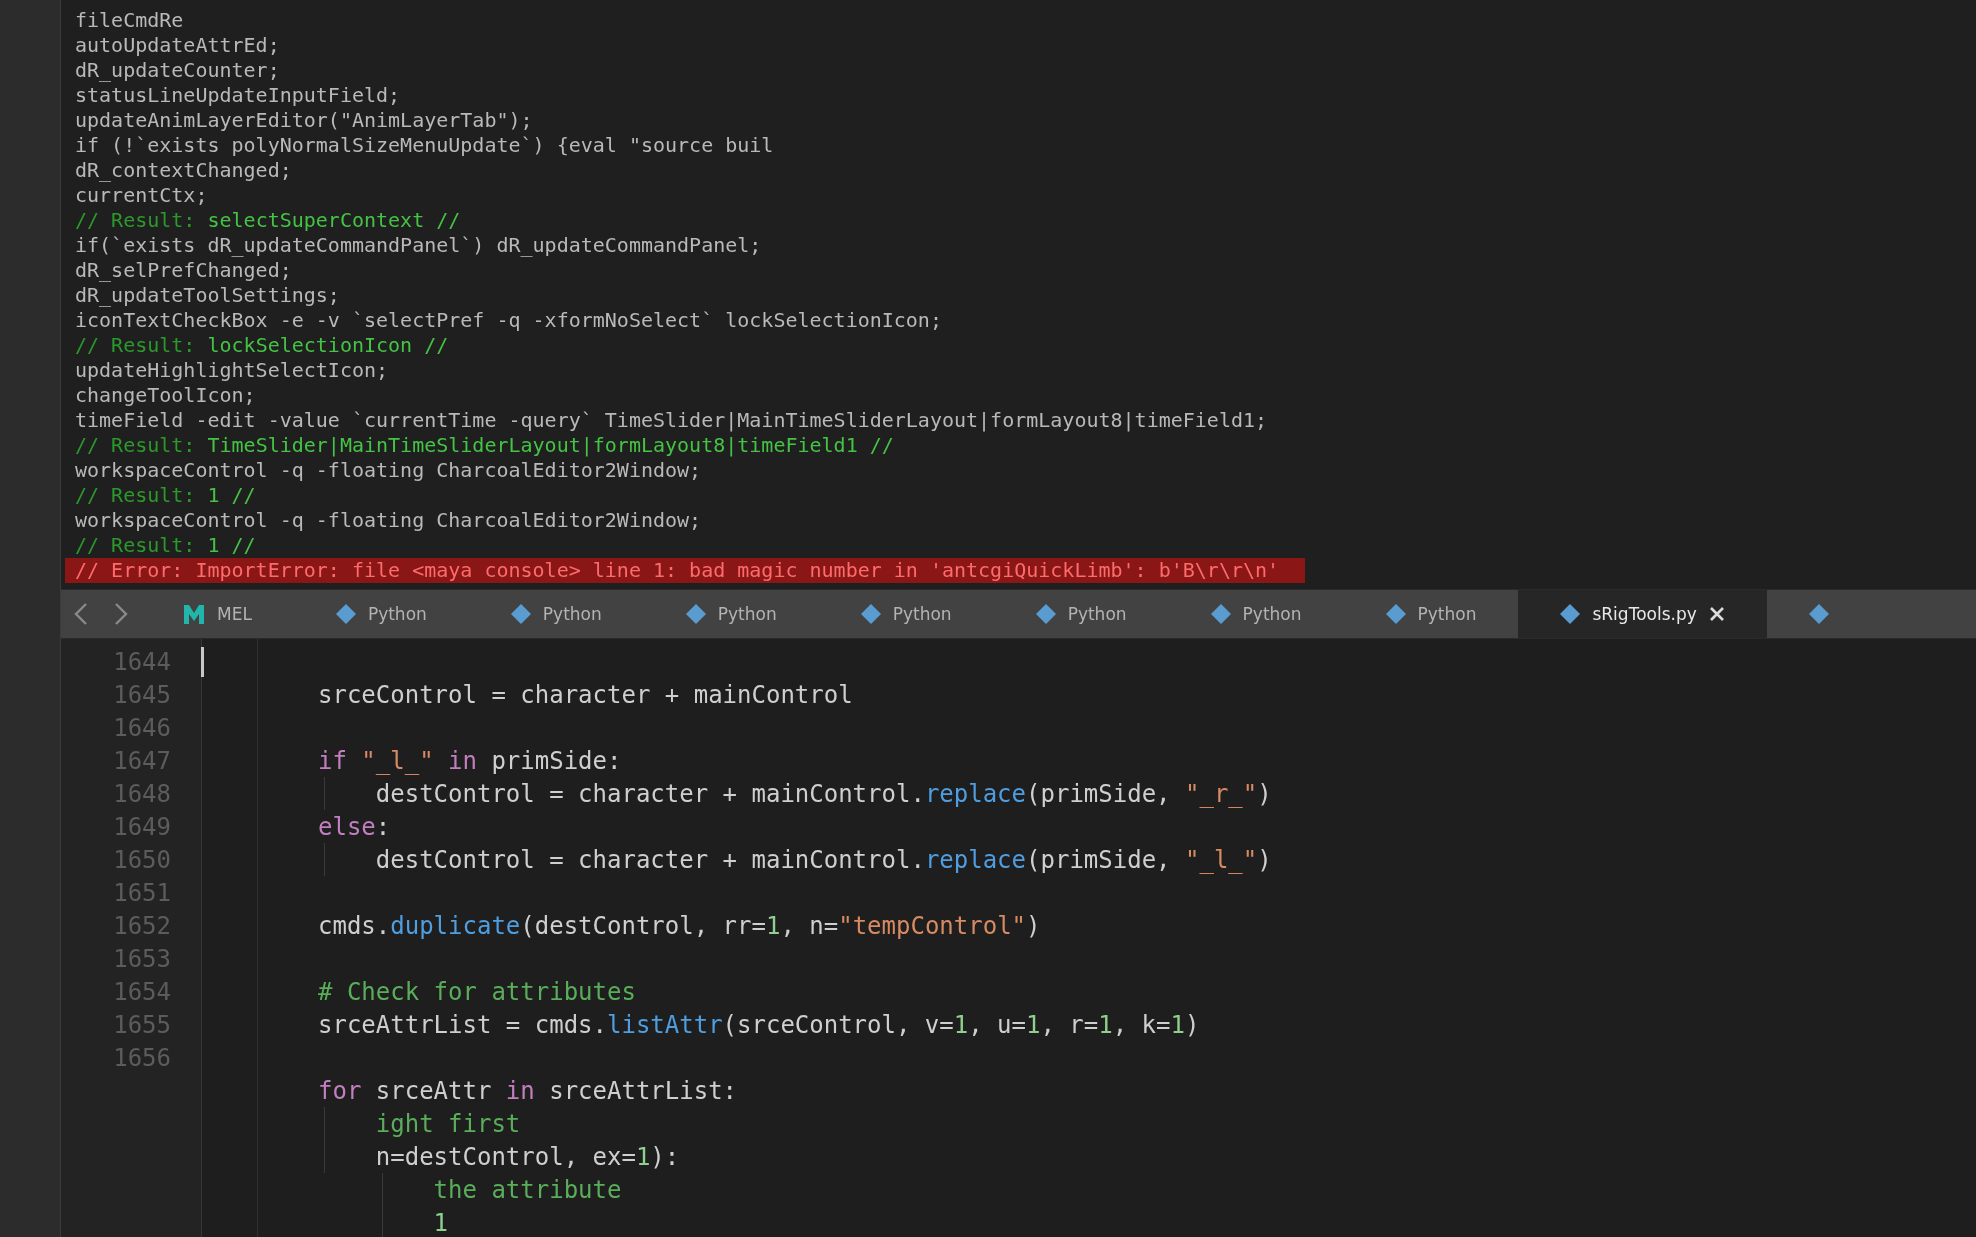 This screenshot has width=1976, height=1237. I want to click on result-line: // Result: selectSuperContext //, so click(268, 220).